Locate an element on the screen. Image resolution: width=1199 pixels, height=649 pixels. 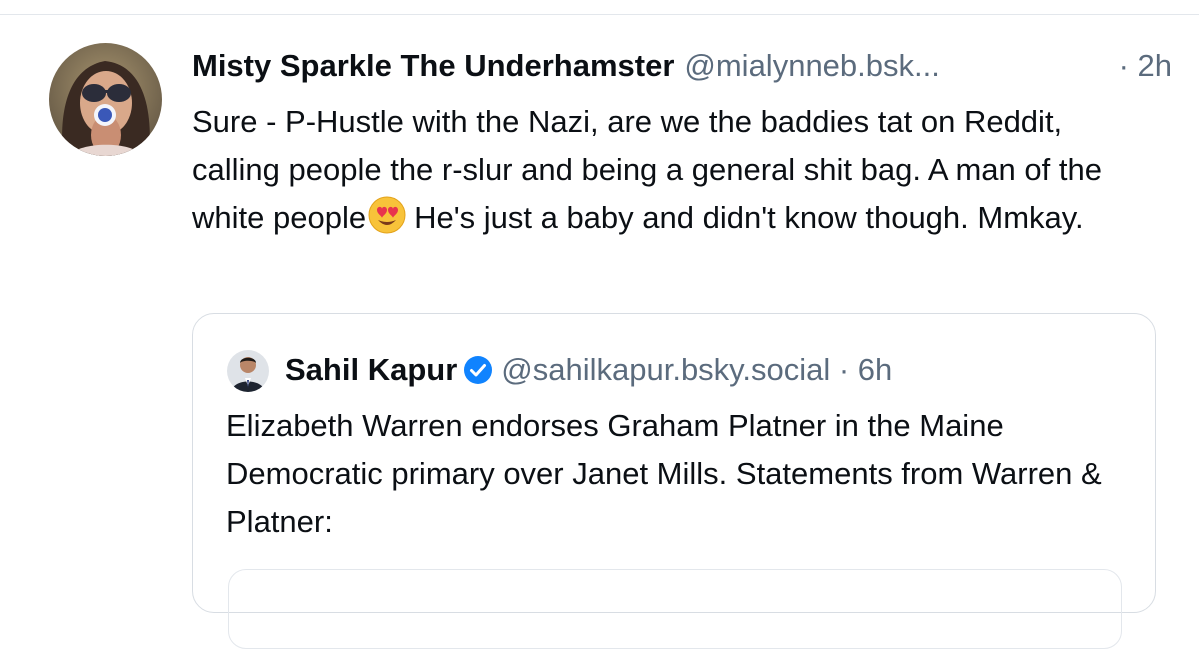
author-avatar is located at coordinates (105, 99).